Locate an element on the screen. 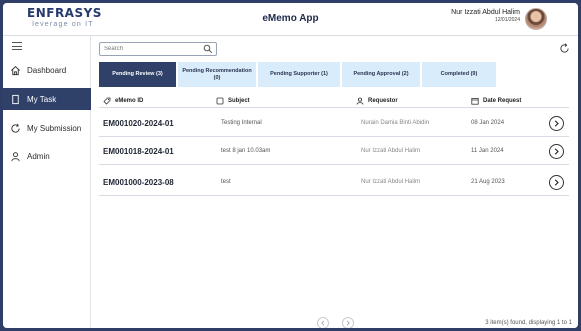  column-label: Requestor is located at coordinates (383, 101).